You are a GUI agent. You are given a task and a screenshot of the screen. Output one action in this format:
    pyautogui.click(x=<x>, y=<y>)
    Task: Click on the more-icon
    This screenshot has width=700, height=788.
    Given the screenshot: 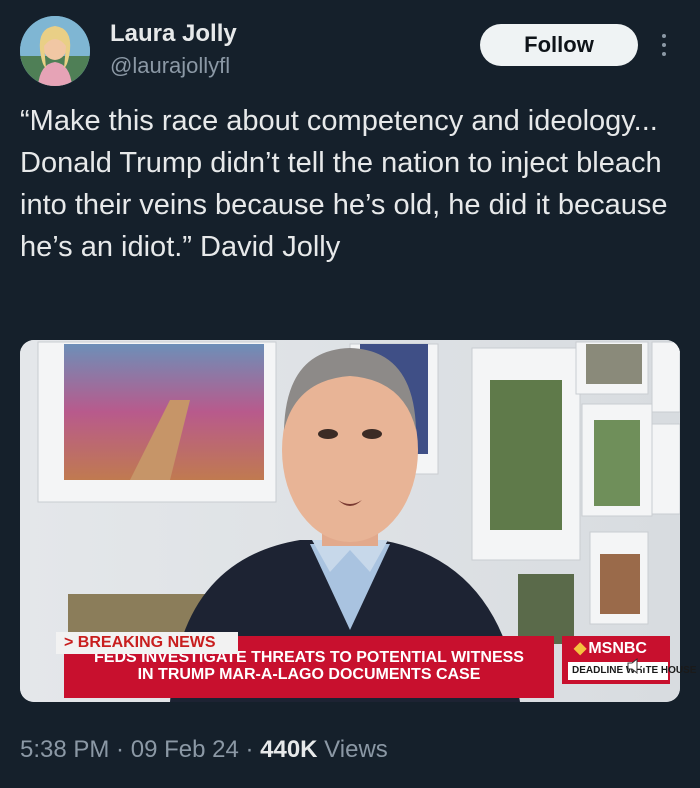 What is the action you would take?
    pyautogui.click(x=664, y=47)
    